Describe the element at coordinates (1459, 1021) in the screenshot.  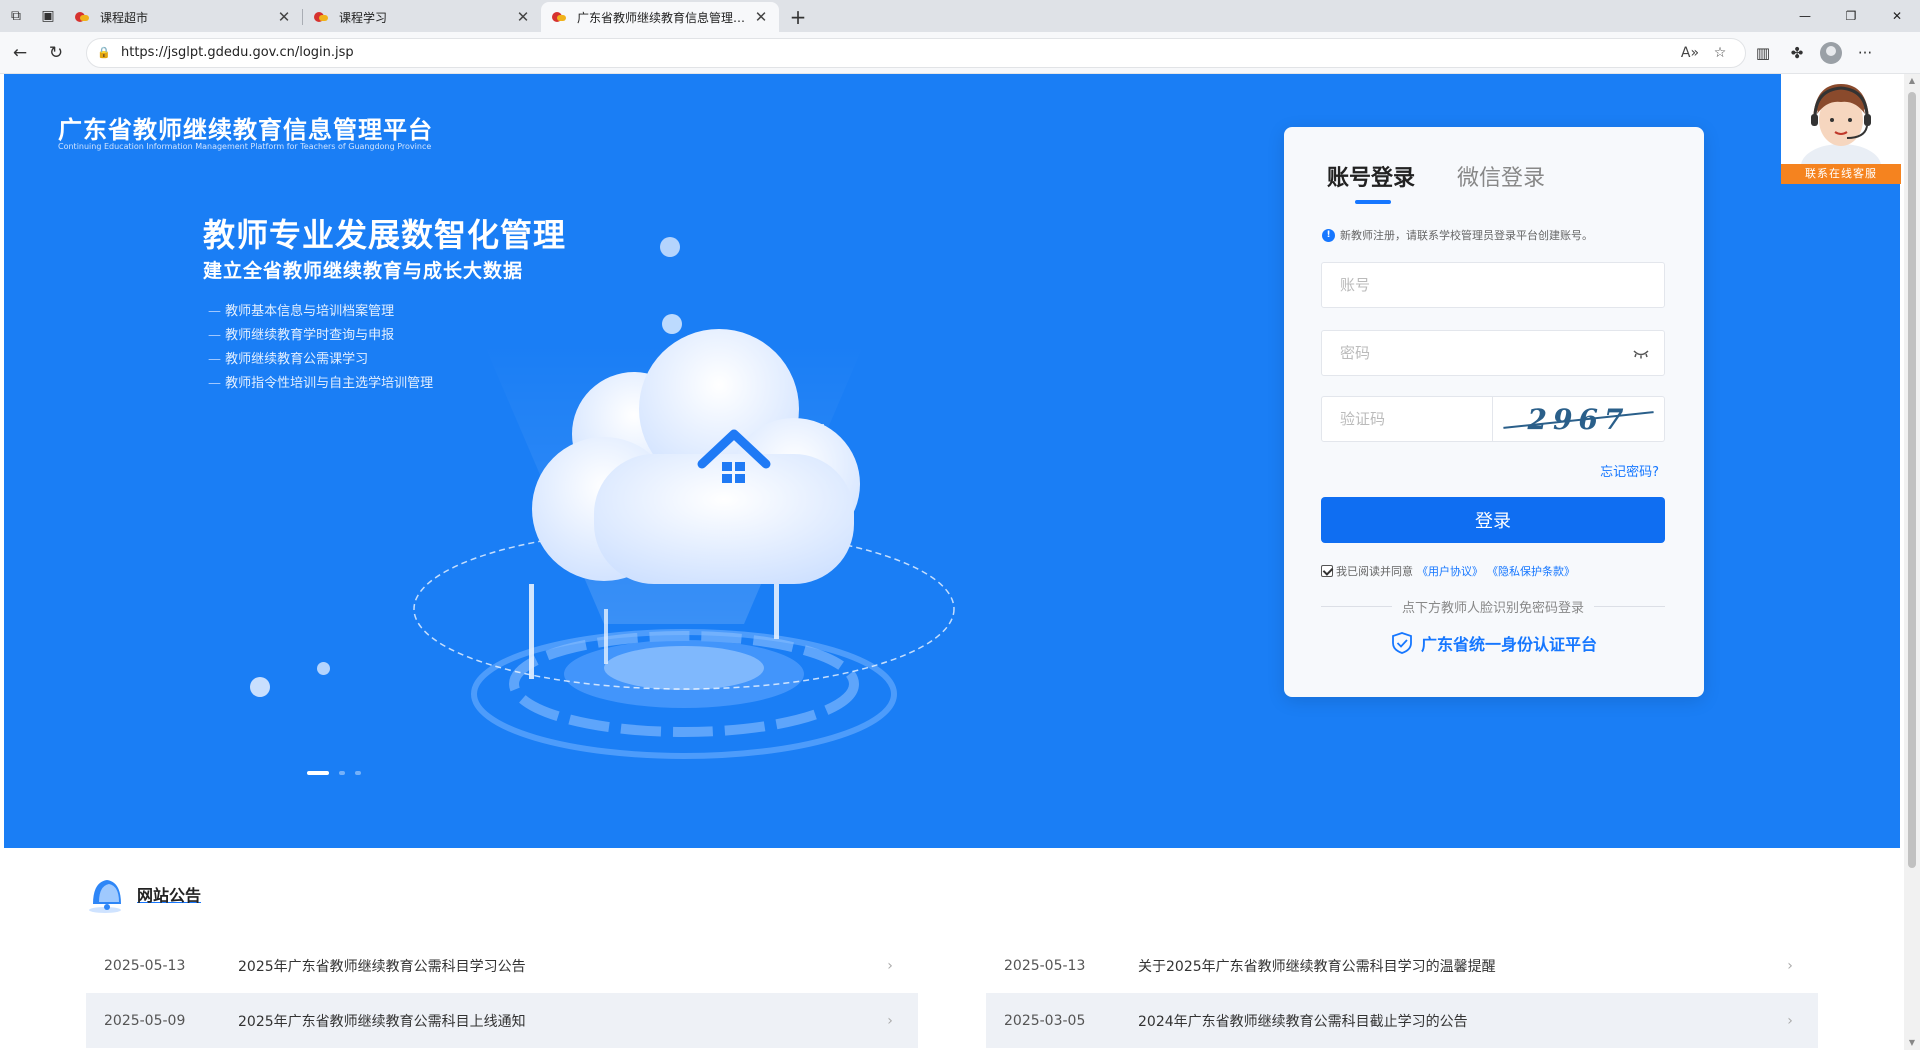
I see `announcement-title: 2024年广东省教师继续教育公需科目截止学习的公告` at that location.